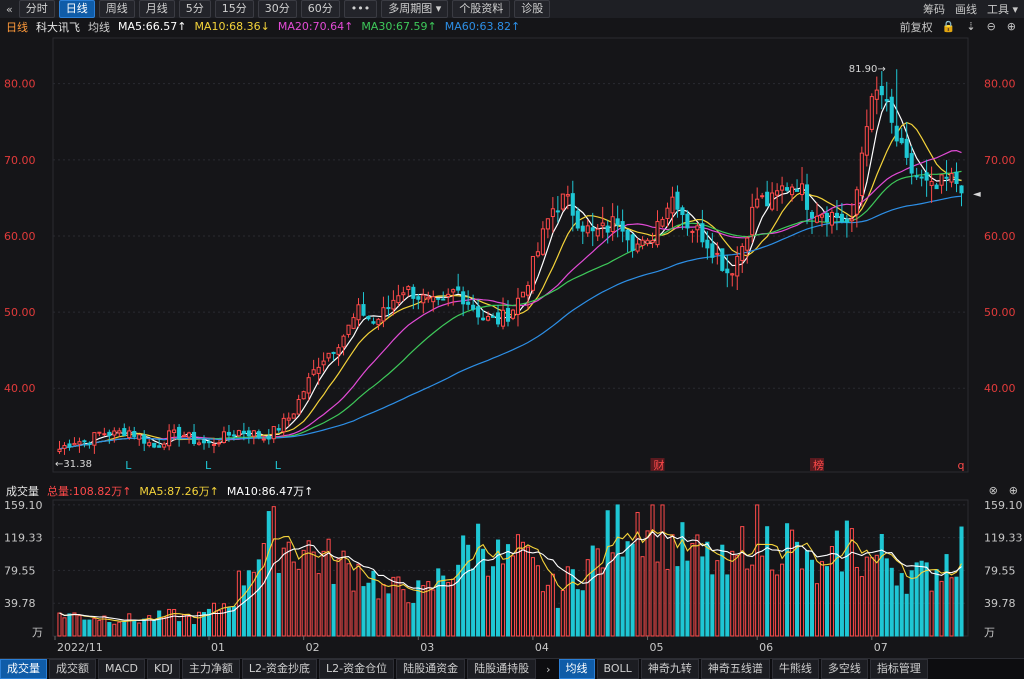  What do you see at coordinates (1000, 603) in the screenshot?
I see `volume-tick-right: 39.78` at bounding box center [1000, 603].